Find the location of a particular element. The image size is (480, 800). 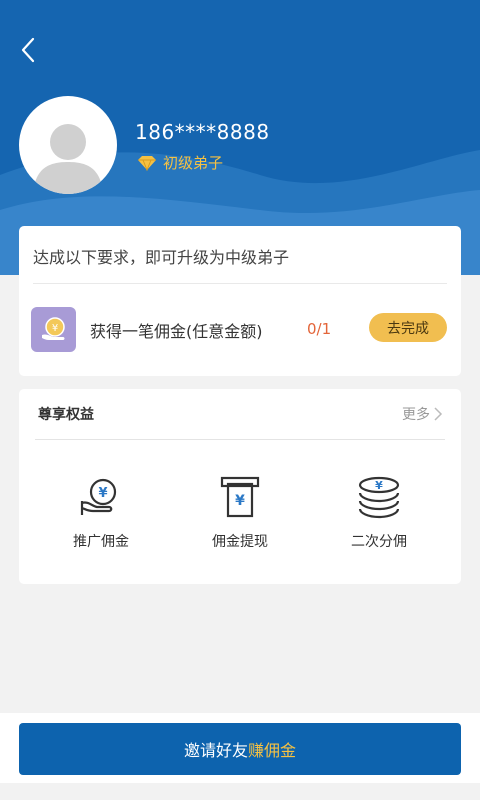

diamond-icon is located at coordinates (147, 163).